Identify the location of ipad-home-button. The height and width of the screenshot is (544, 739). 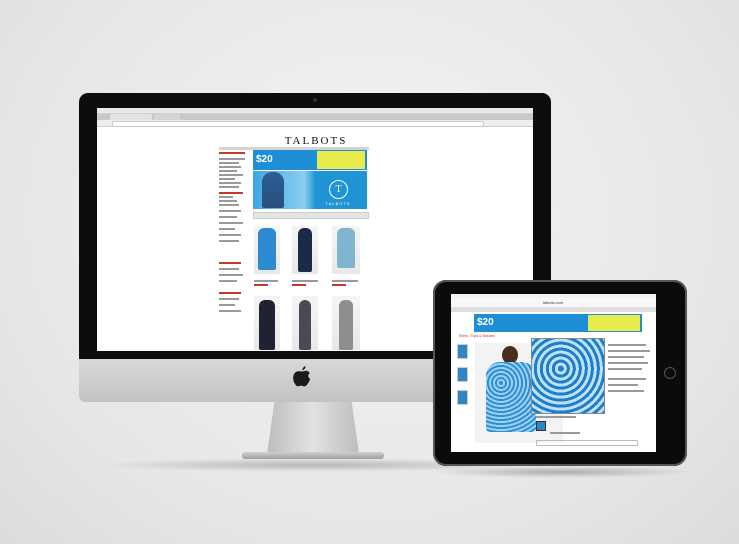
(670, 373).